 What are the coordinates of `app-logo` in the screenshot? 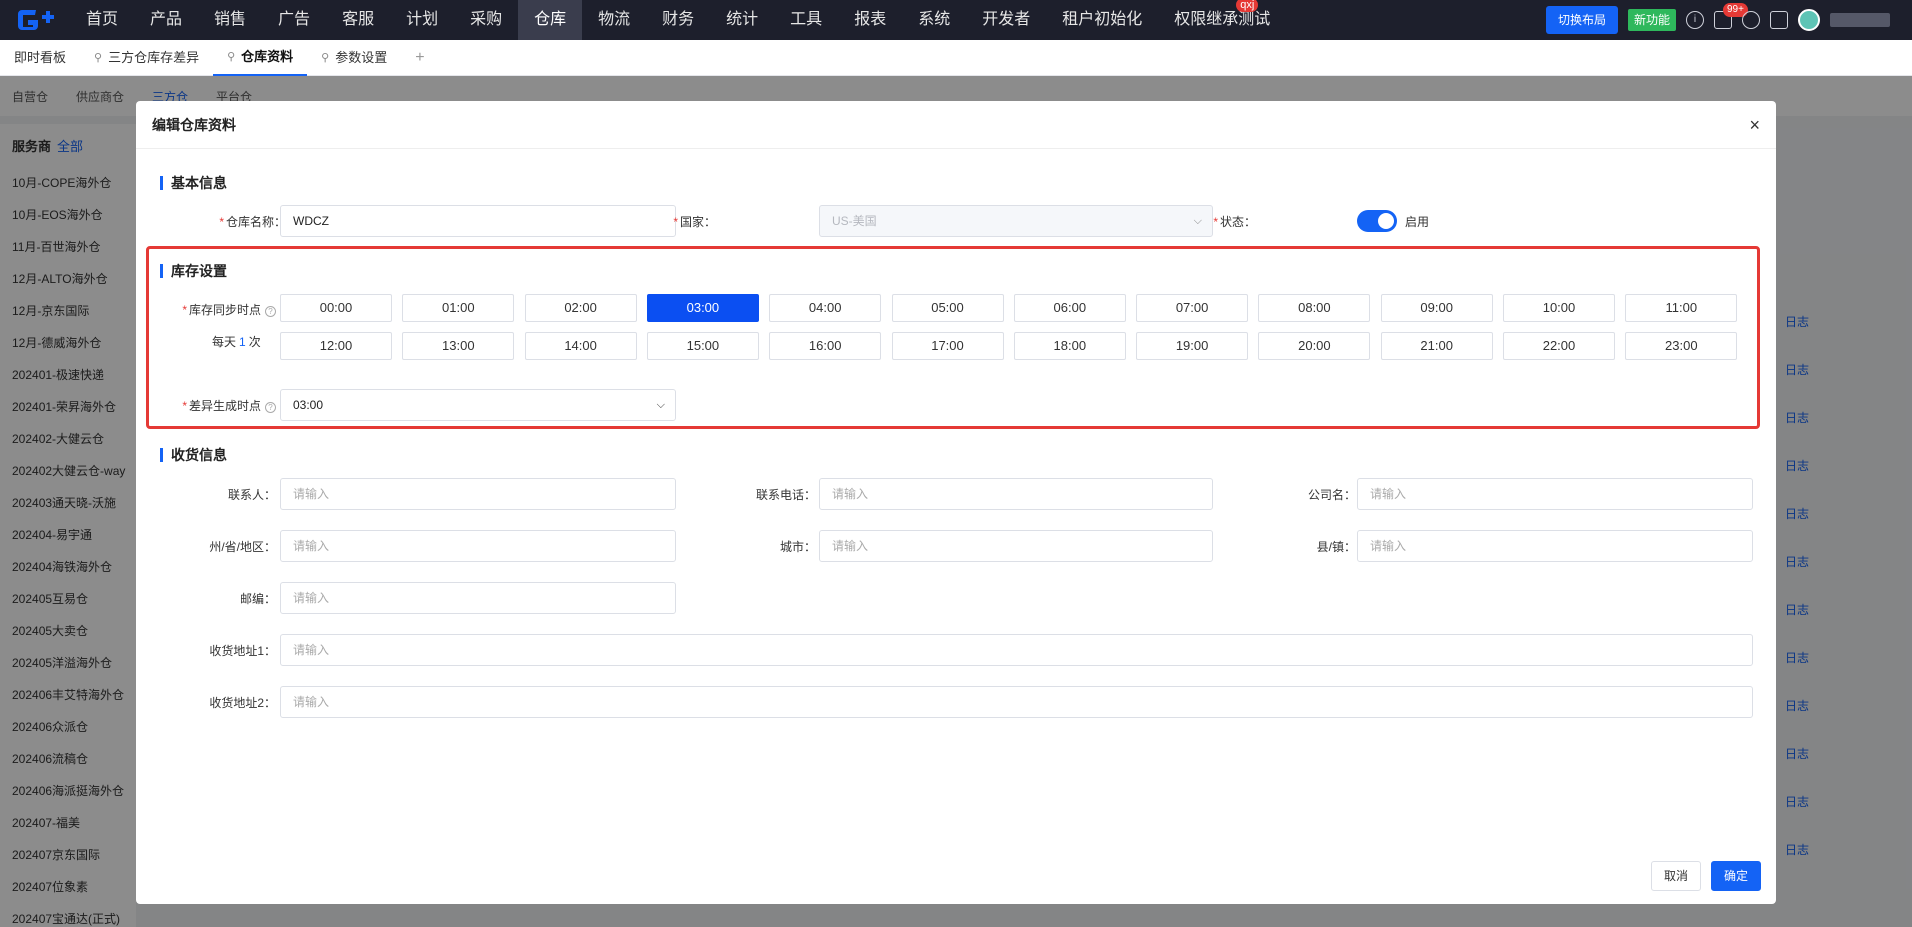 It's located at (35, 20).